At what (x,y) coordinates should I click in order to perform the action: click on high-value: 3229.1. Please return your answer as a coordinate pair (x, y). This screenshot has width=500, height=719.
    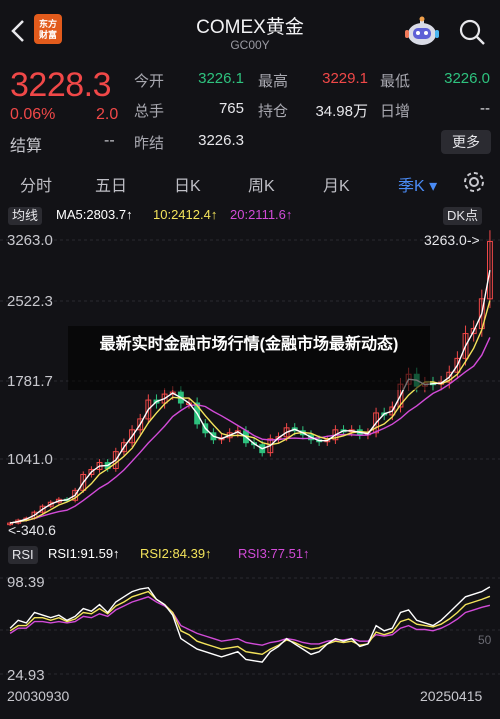
    Looking at the image, I should click on (345, 78).